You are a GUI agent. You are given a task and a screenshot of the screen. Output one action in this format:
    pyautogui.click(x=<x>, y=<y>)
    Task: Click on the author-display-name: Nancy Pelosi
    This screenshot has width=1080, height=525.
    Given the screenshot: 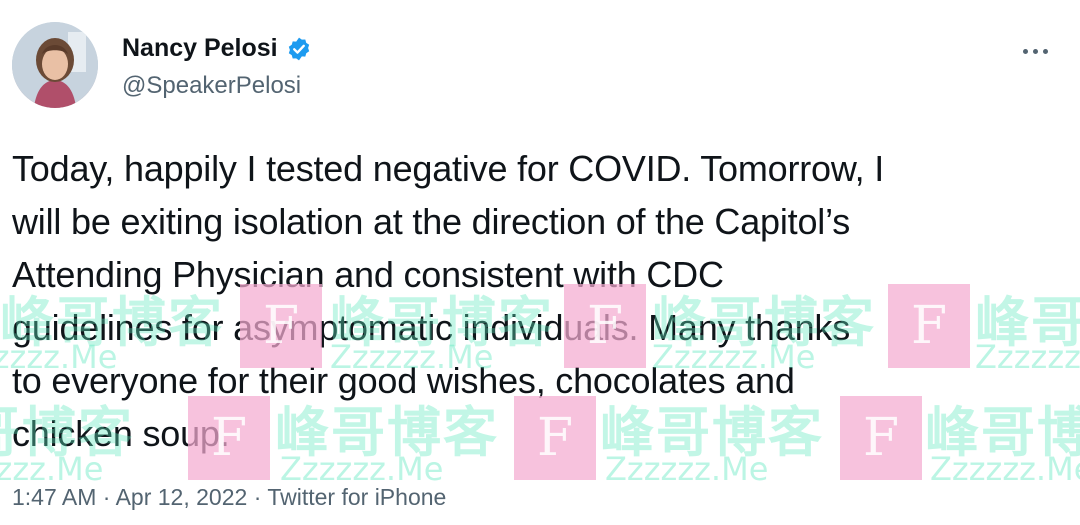 What is the action you would take?
    pyautogui.click(x=200, y=48)
    